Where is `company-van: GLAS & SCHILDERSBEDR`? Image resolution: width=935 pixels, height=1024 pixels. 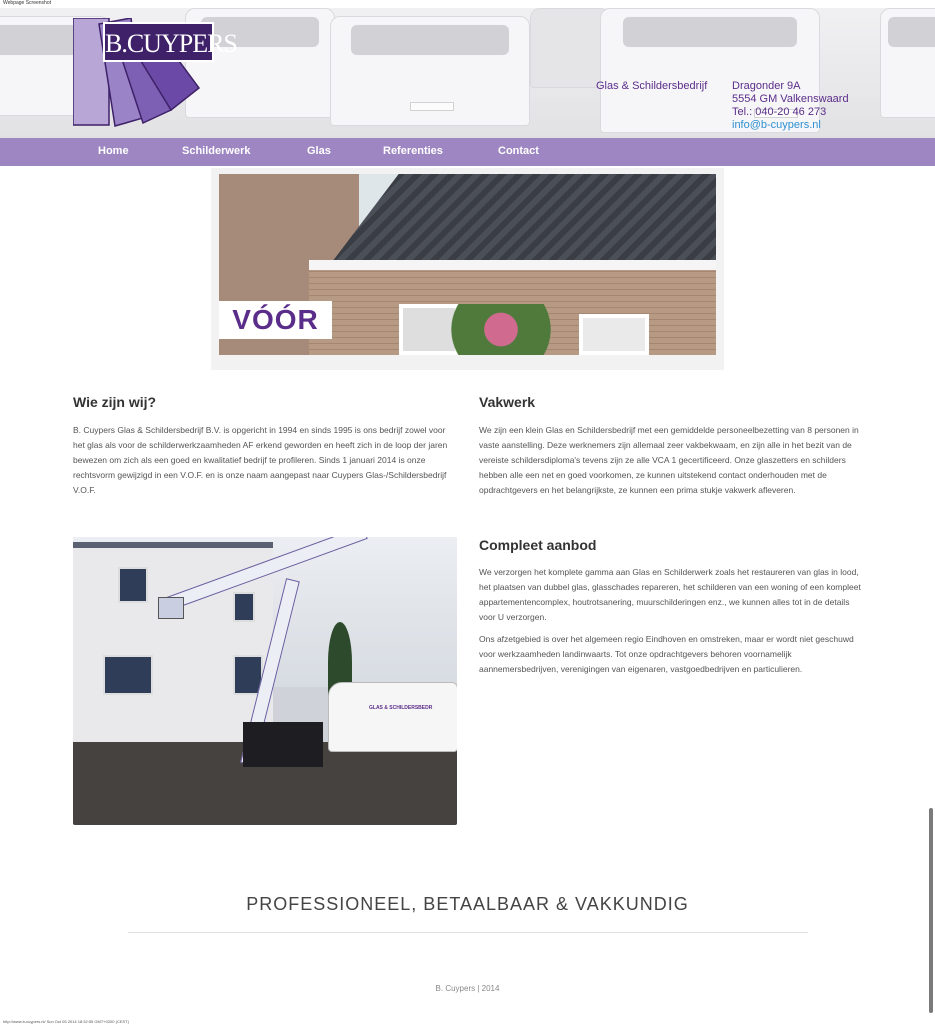 company-van: GLAS & SCHILDERSBEDR is located at coordinates (392, 717).